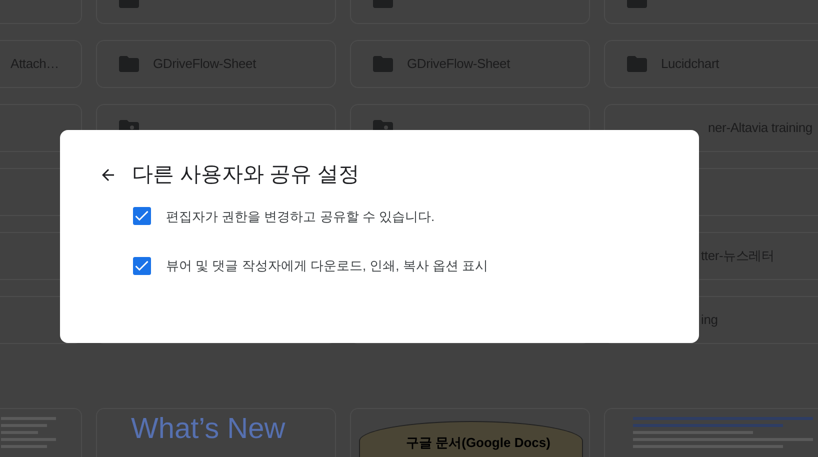  What do you see at coordinates (470, 432) in the screenshot?
I see `file-thumbnail: 구글 문서(Google Docs)` at bounding box center [470, 432].